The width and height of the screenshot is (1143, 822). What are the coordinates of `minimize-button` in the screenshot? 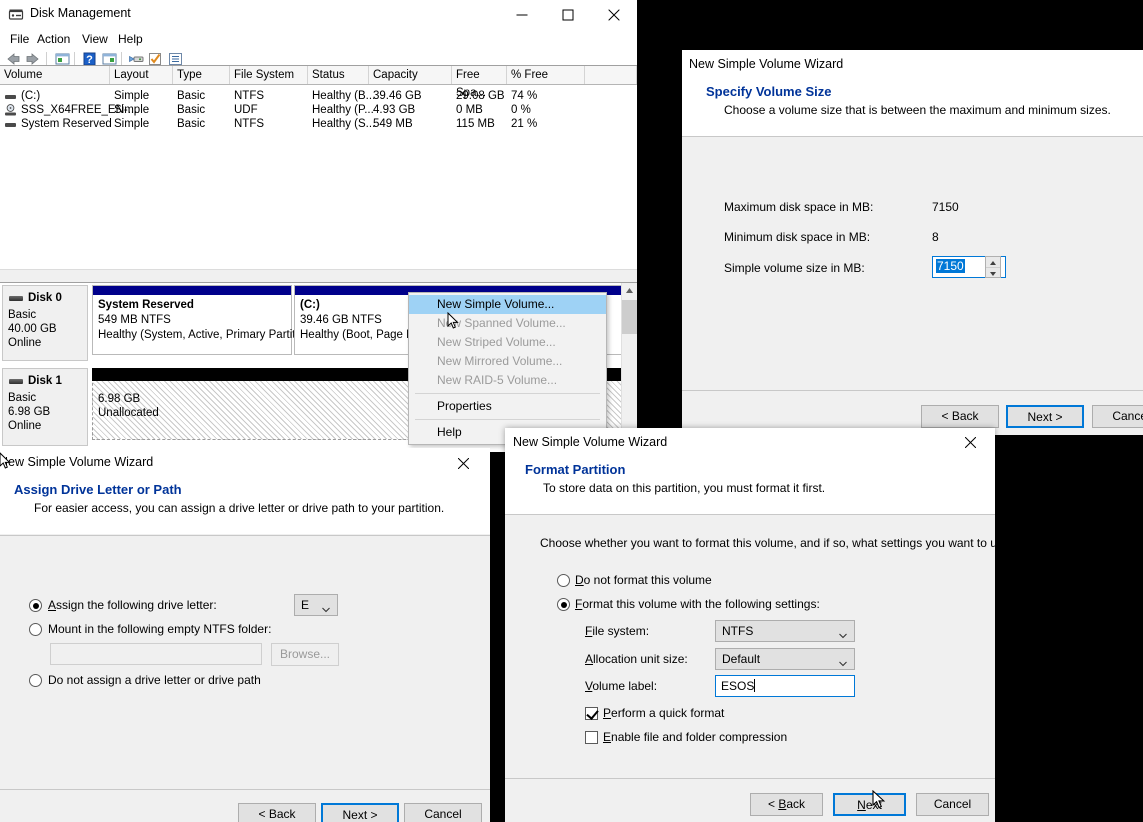 It's located at (522, 15).